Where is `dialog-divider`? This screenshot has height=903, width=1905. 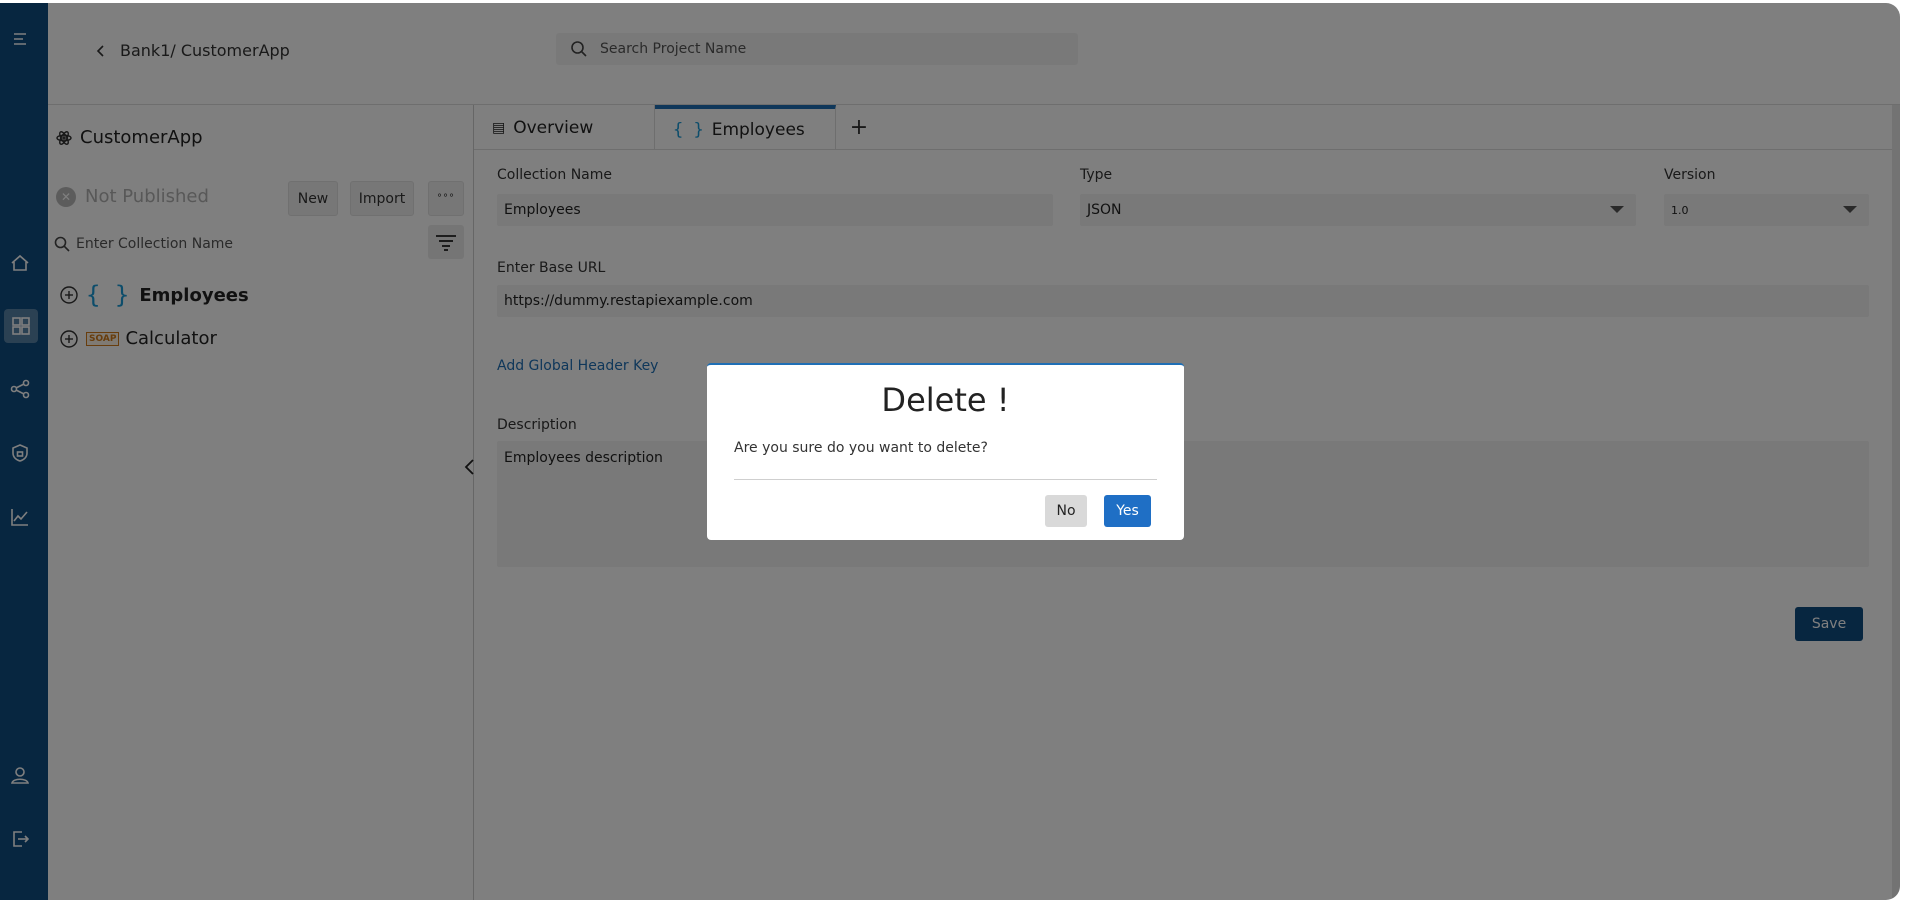 dialog-divider is located at coordinates (945, 479).